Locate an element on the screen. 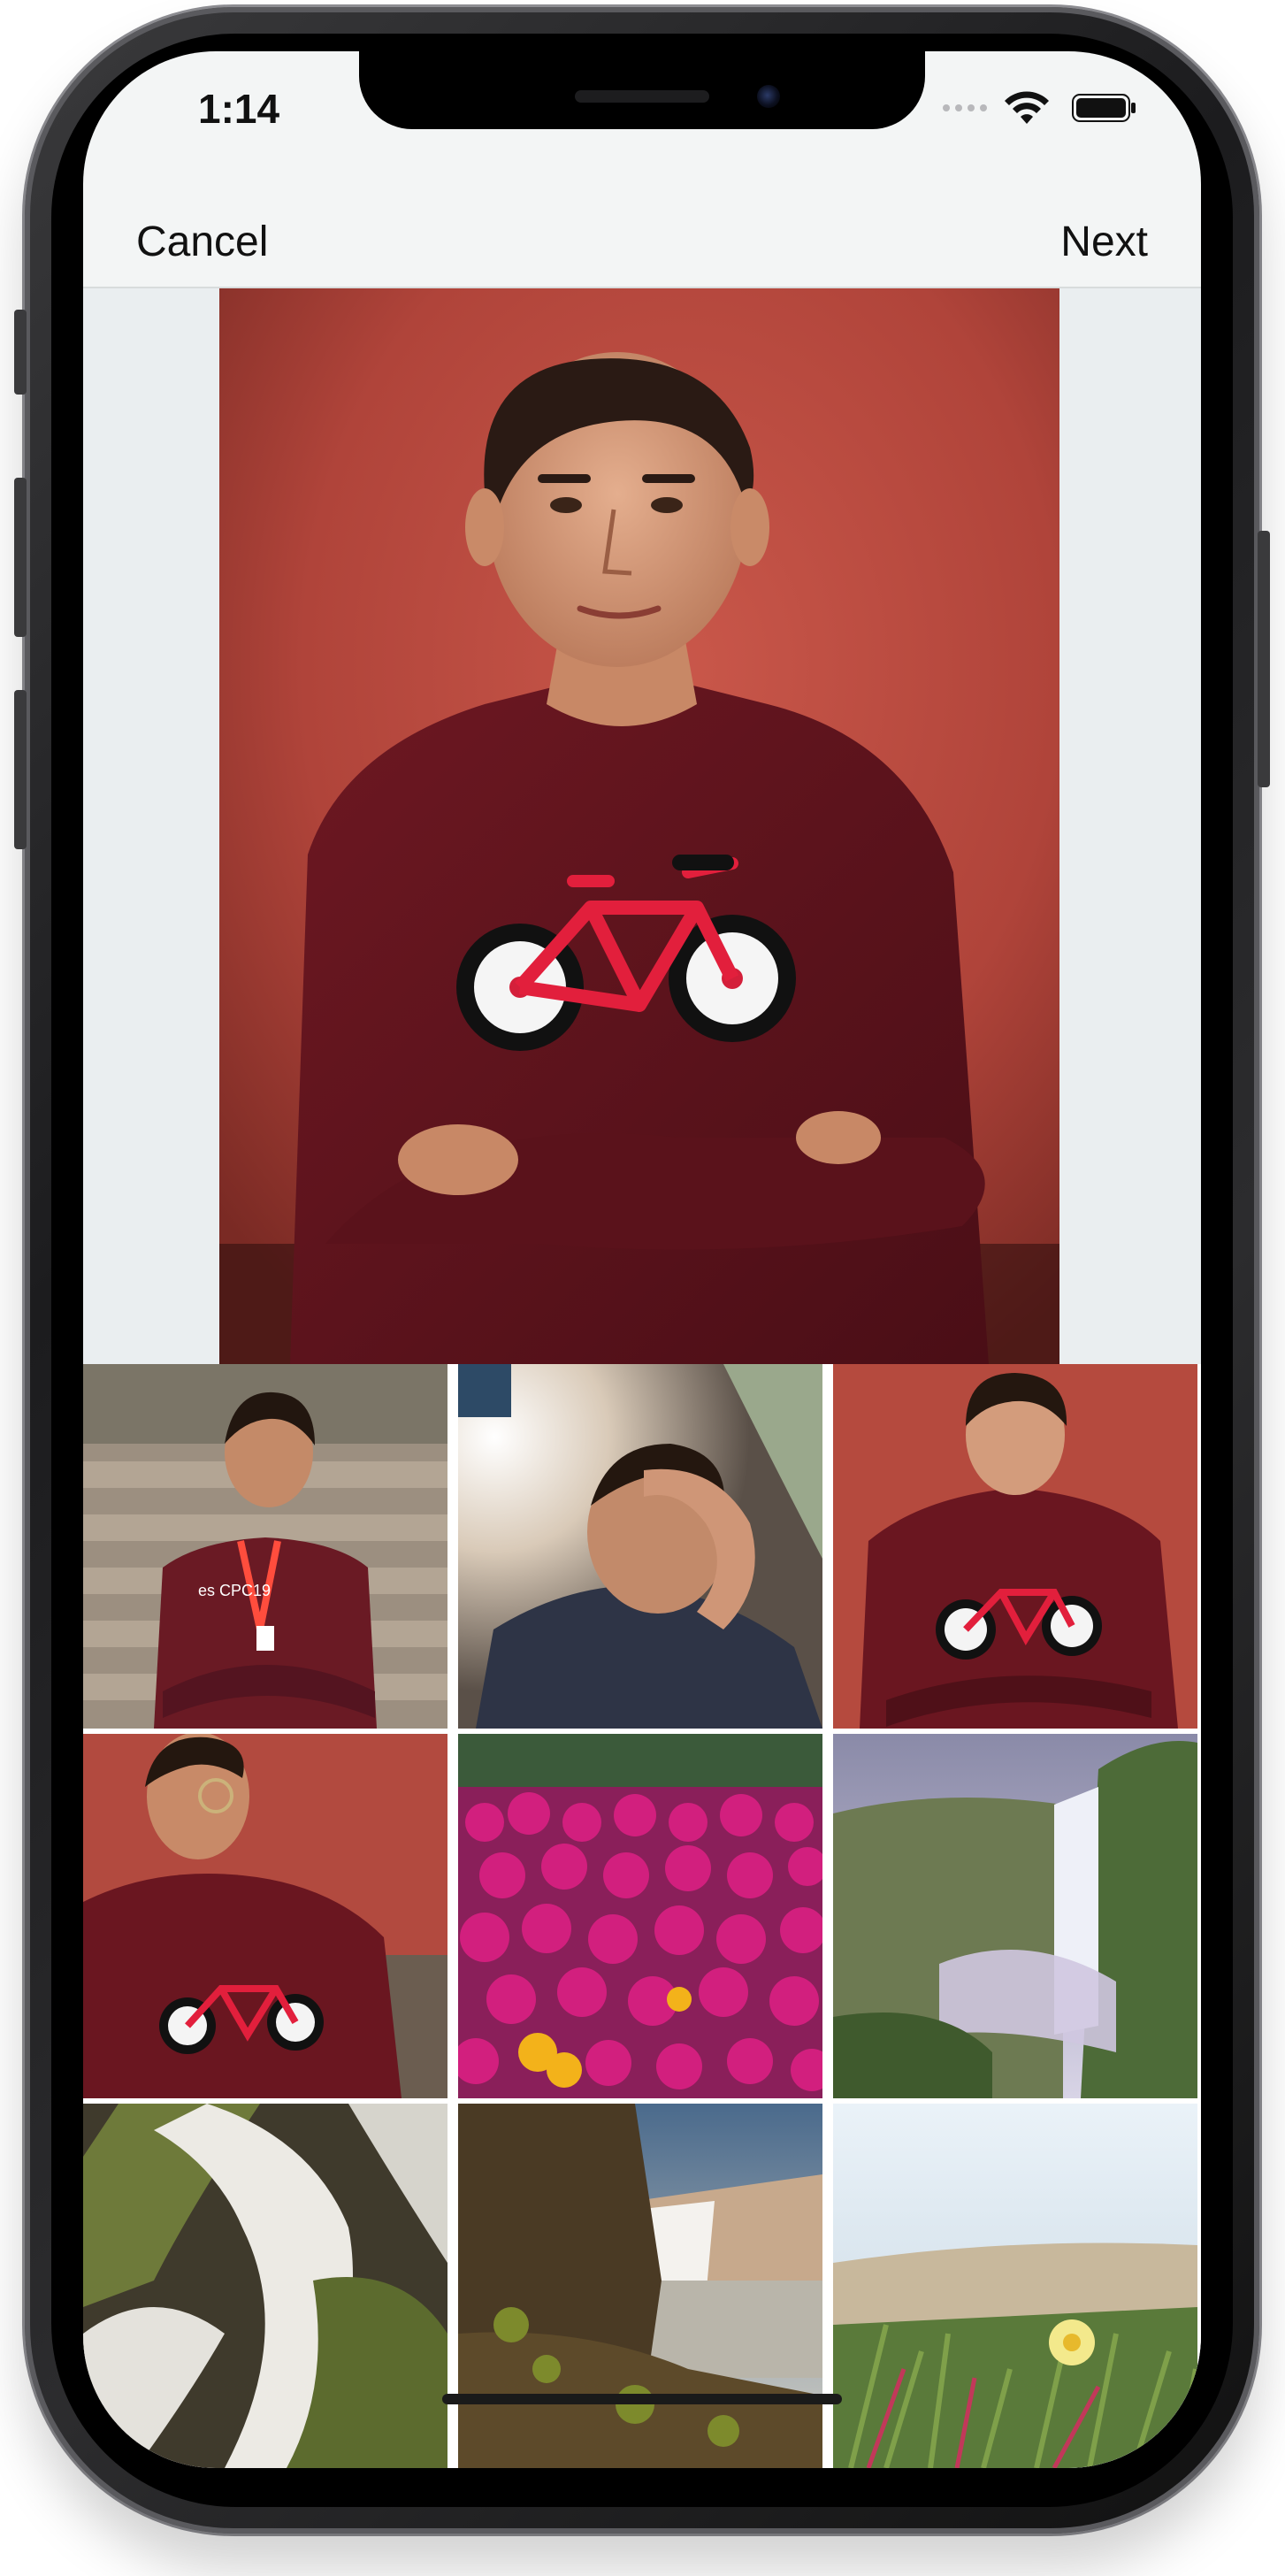  status-time: 1:14 is located at coordinates (239, 109).